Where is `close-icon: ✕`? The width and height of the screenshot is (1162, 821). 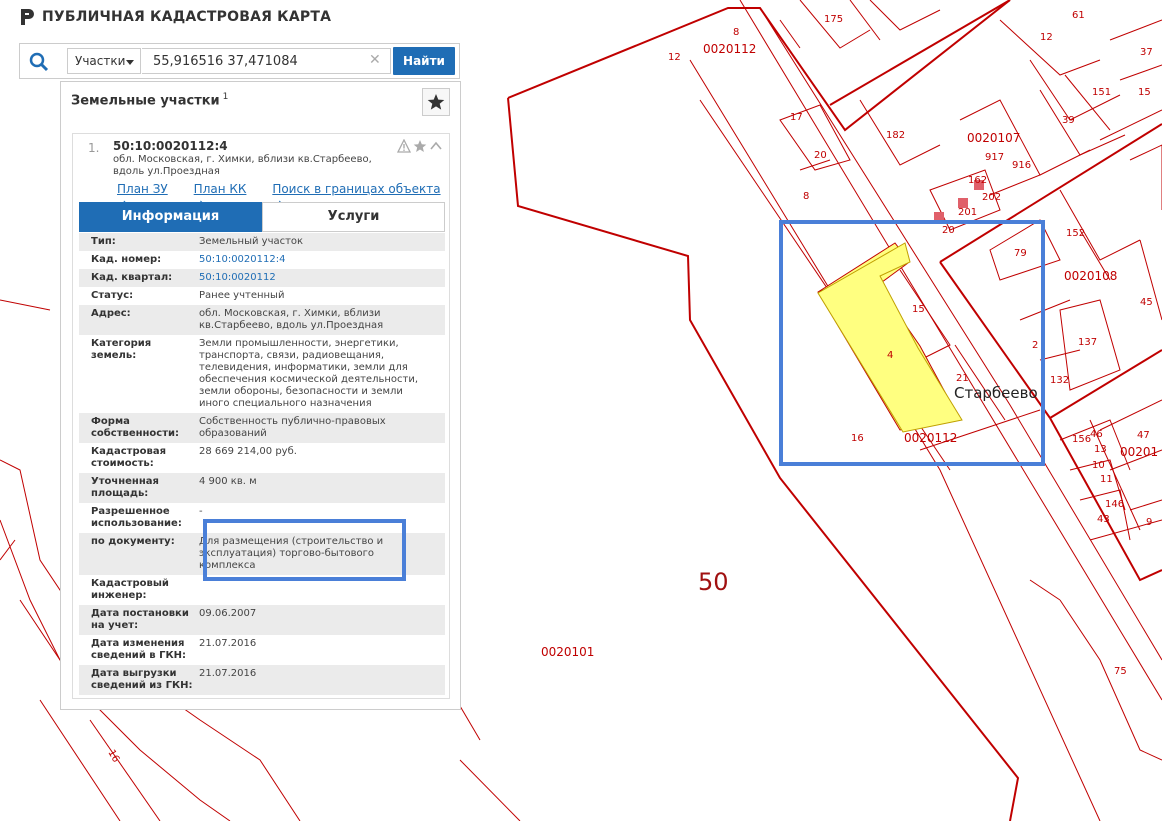 close-icon: ✕ is located at coordinates (375, 60).